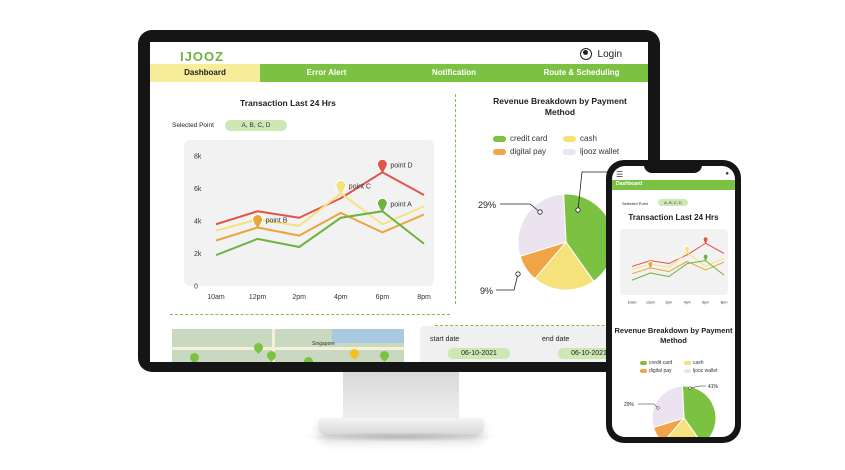 This screenshot has width=845, height=470. I want to click on map-water, so click(368, 336).